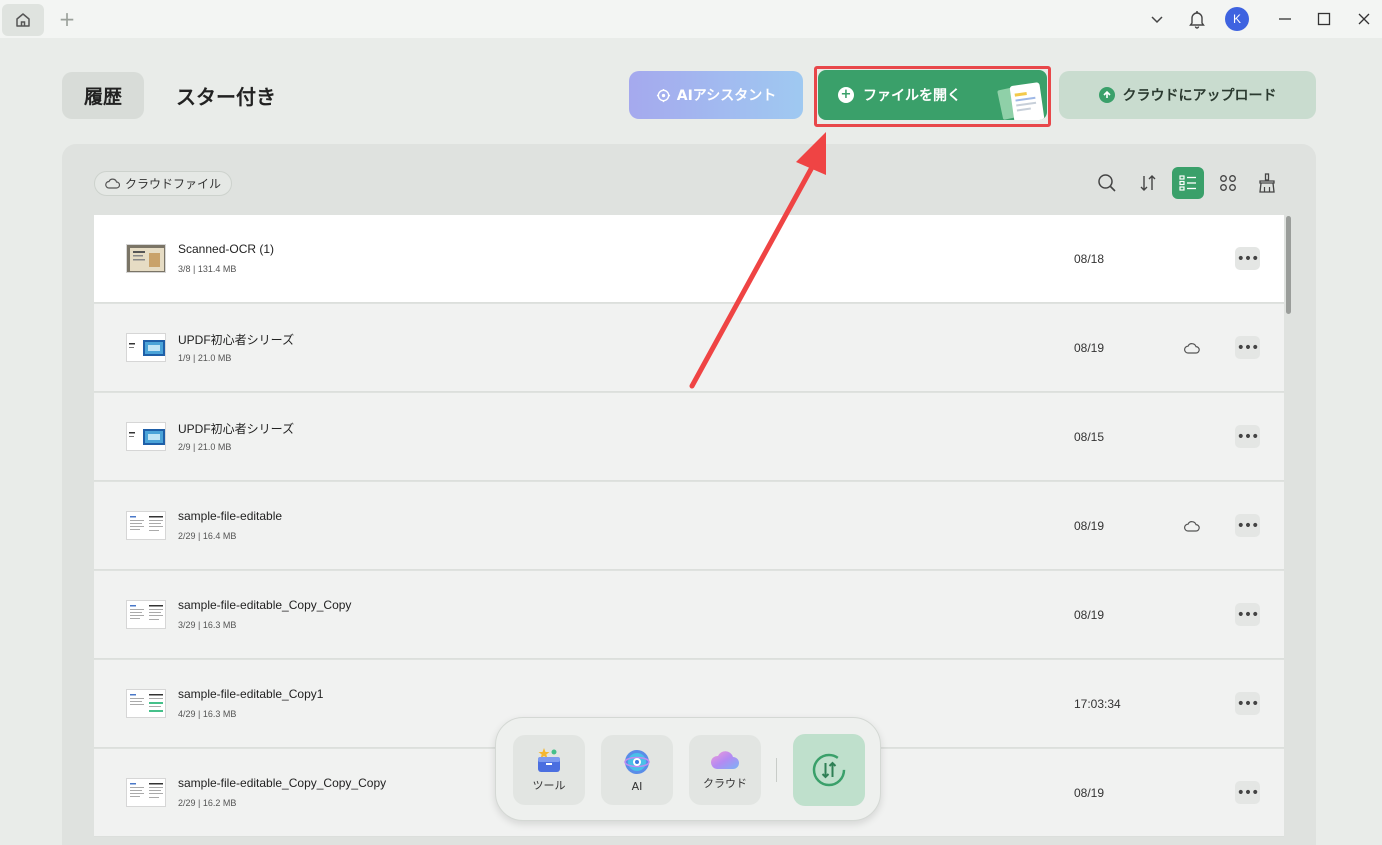 This screenshot has height=845, width=1382. I want to click on tabs-dropdown-button, so click(1157, 19).